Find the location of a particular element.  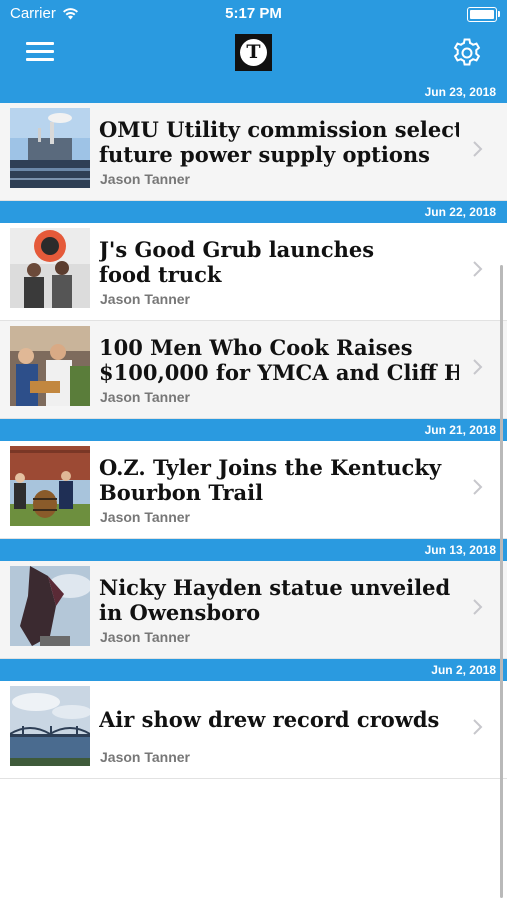

scrollbar is located at coordinates (501, 581).